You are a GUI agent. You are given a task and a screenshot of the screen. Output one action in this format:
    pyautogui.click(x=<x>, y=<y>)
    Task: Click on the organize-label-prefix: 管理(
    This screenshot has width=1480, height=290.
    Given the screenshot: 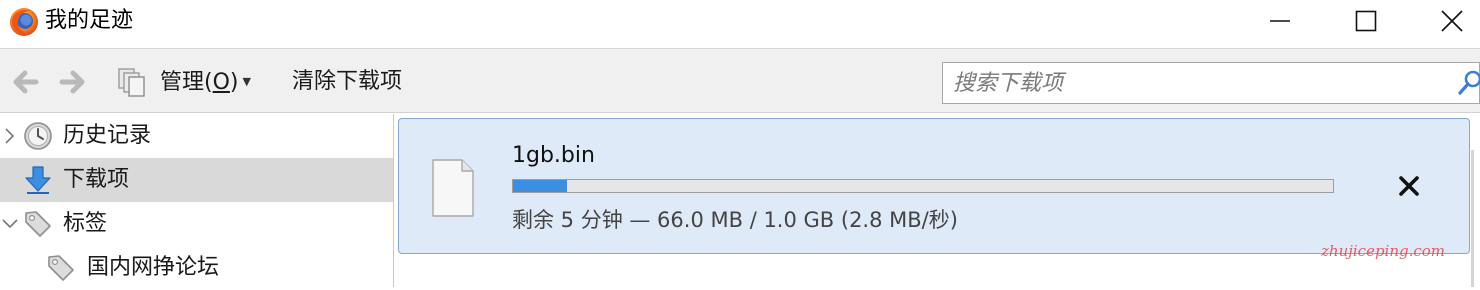 What is the action you would take?
    pyautogui.click(x=186, y=82)
    